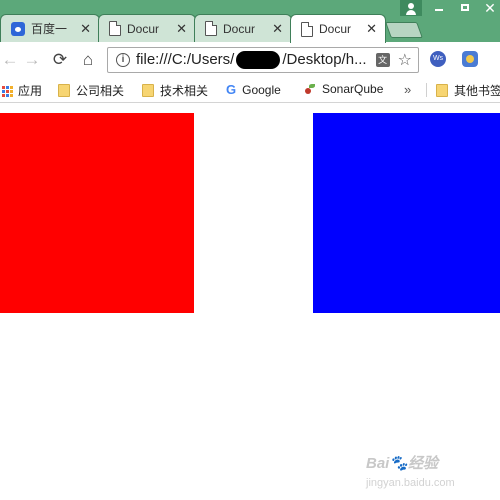 This screenshot has width=500, height=500. I want to click on bookmark-folder-other: 其他书签, so click(468, 90).